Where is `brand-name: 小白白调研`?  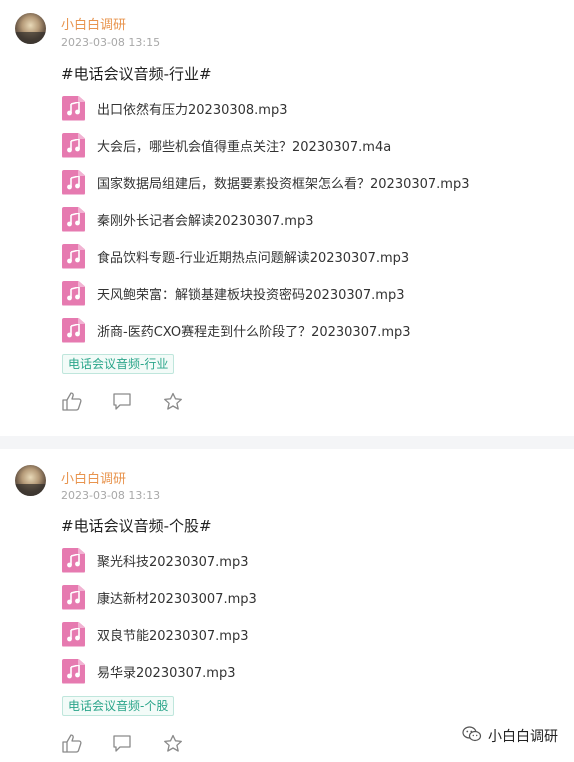
brand-name: 小白白调研 is located at coordinates (523, 737).